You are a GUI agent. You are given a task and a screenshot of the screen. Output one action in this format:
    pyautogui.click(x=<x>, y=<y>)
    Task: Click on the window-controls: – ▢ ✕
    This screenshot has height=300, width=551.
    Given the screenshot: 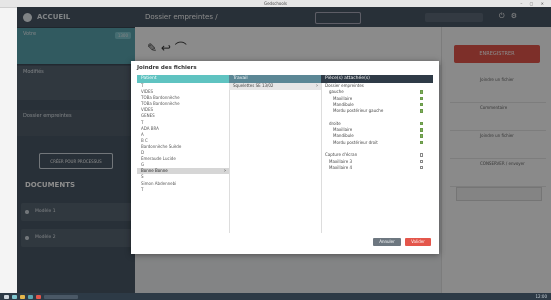 What is the action you would take?
    pyautogui.click(x=533, y=3)
    